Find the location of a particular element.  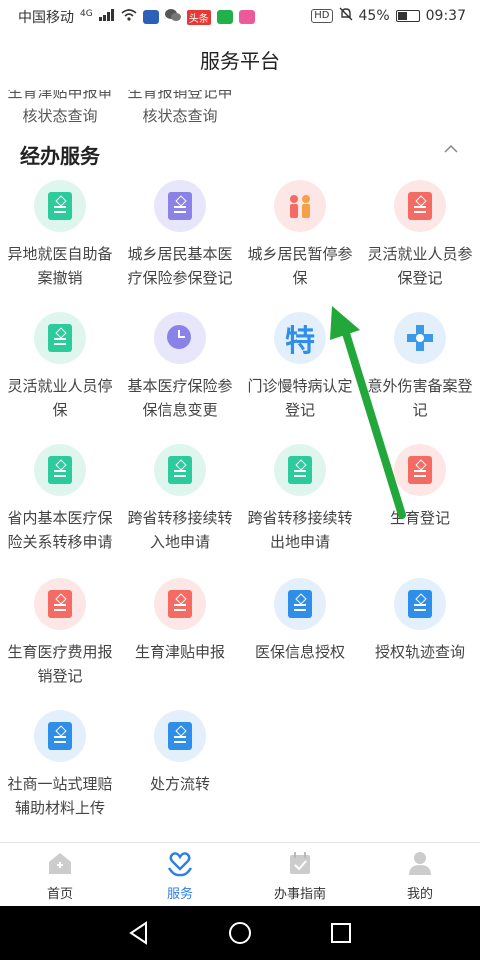

prev-item-line1: 生育津贴申报审 is located at coordinates (60, 95).